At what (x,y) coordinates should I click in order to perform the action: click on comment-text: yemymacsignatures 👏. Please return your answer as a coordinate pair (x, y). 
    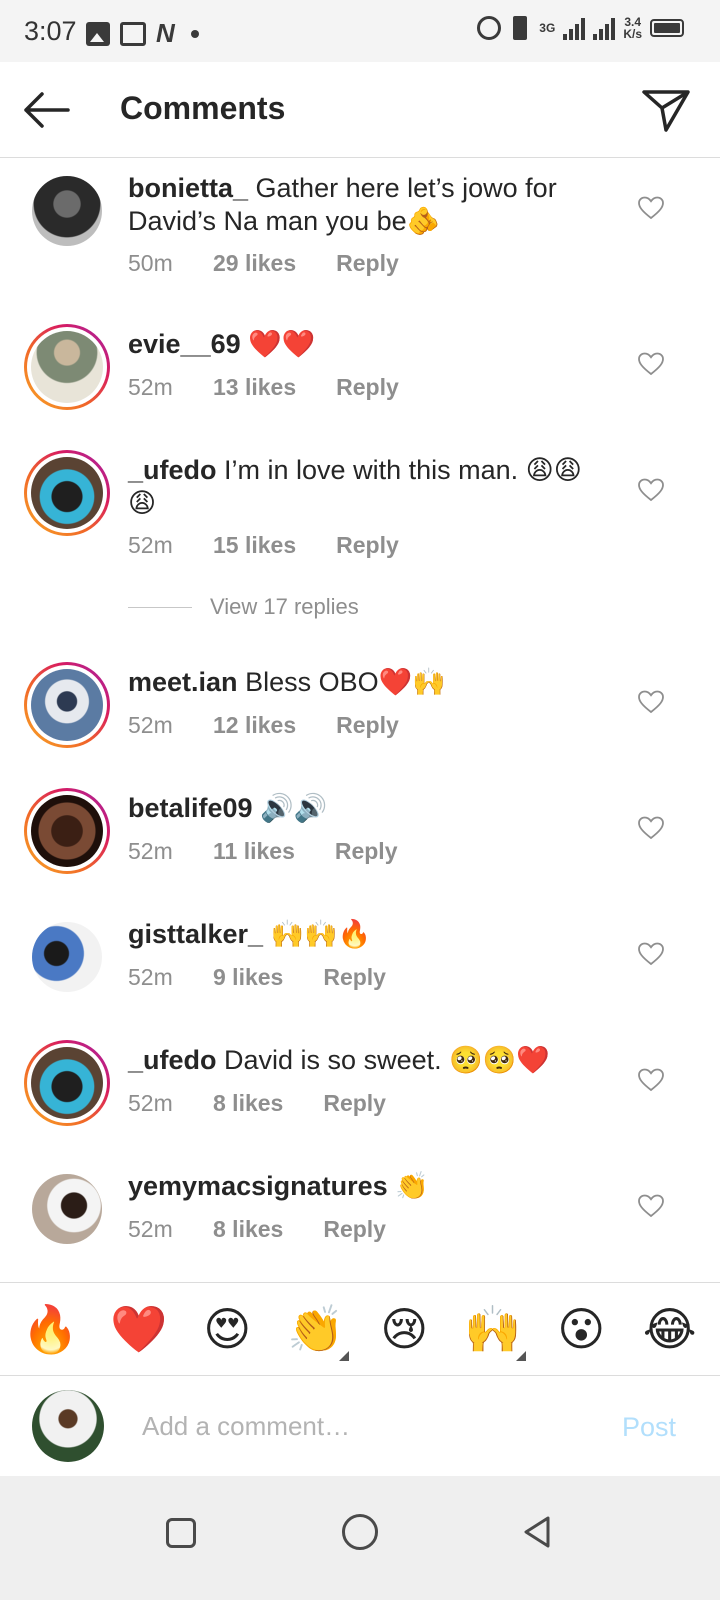
    Looking at the image, I should click on (363, 1186).